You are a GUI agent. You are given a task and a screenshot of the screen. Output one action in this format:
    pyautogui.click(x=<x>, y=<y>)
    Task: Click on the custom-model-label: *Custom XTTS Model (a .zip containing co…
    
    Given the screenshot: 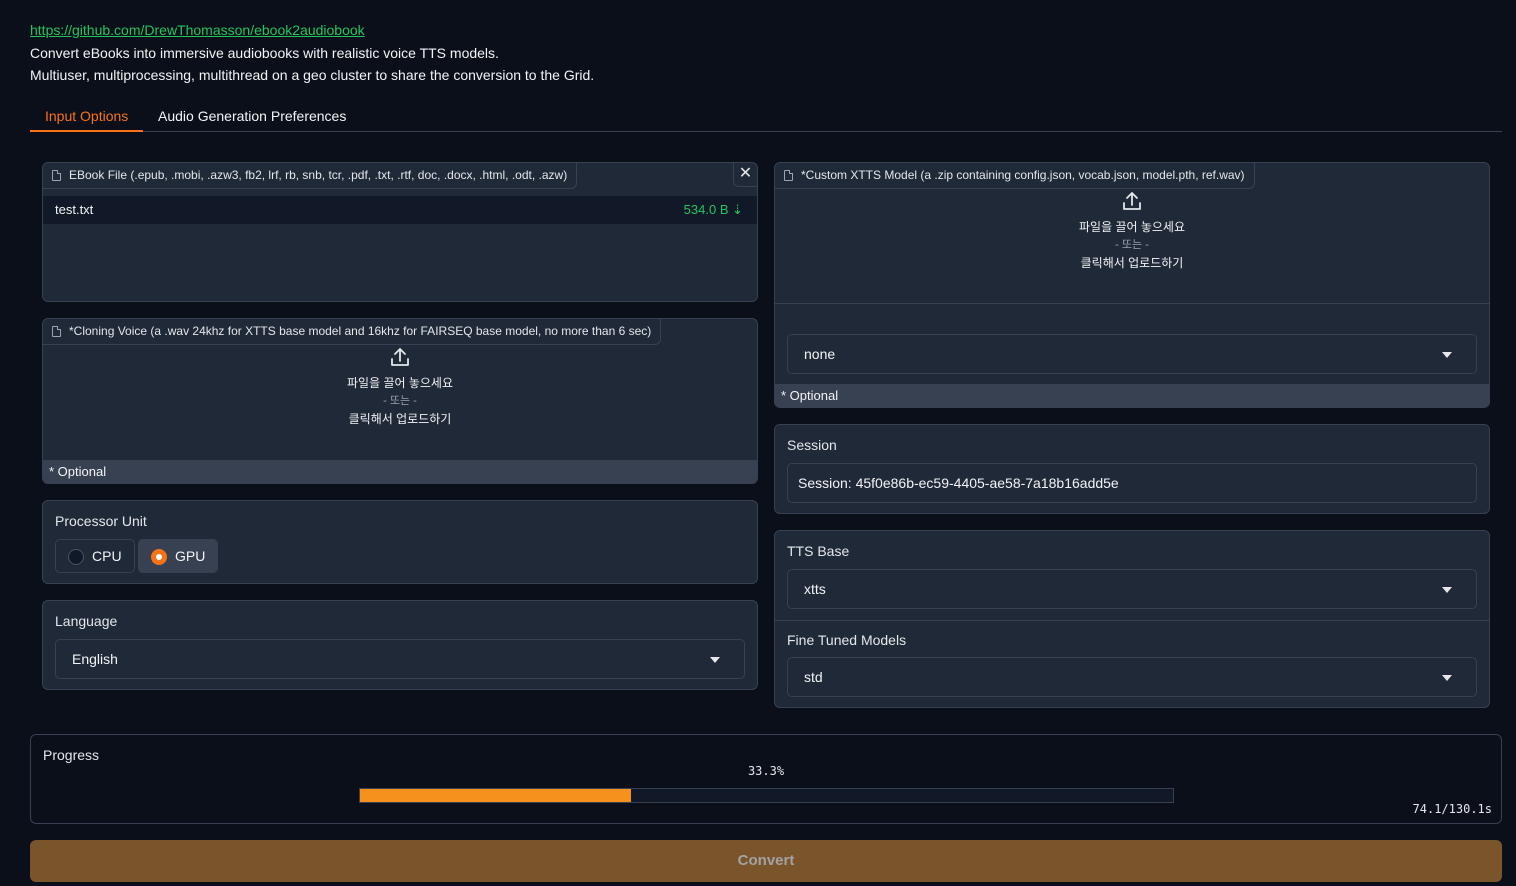 What is the action you would take?
    pyautogui.click(x=1015, y=176)
    